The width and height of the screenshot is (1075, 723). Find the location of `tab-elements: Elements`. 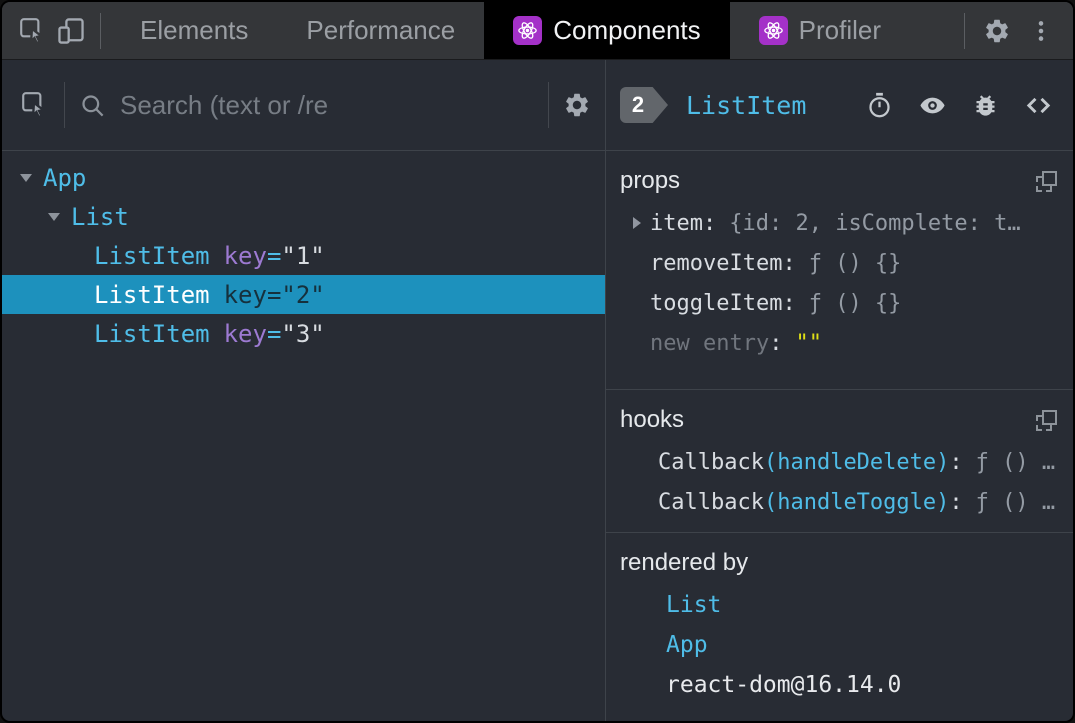

tab-elements: Elements is located at coordinates (194, 30).